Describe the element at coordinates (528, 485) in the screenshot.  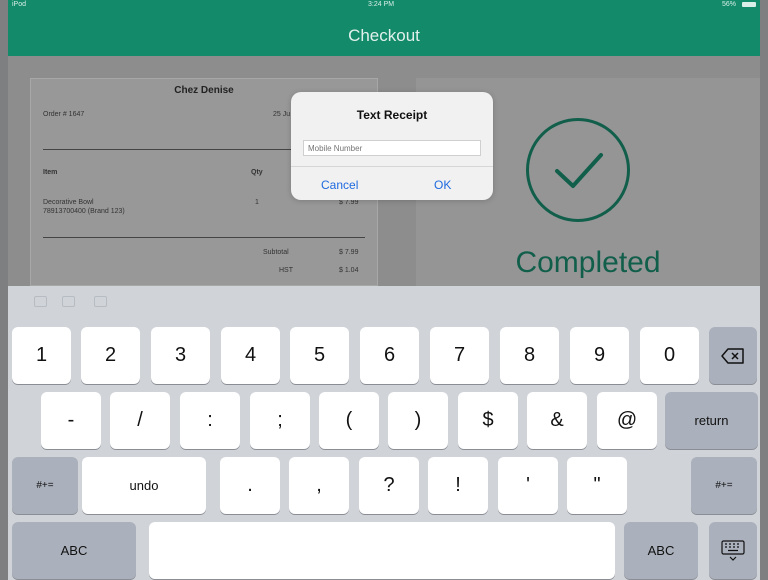
I see `key-apostrophe: '` at that location.